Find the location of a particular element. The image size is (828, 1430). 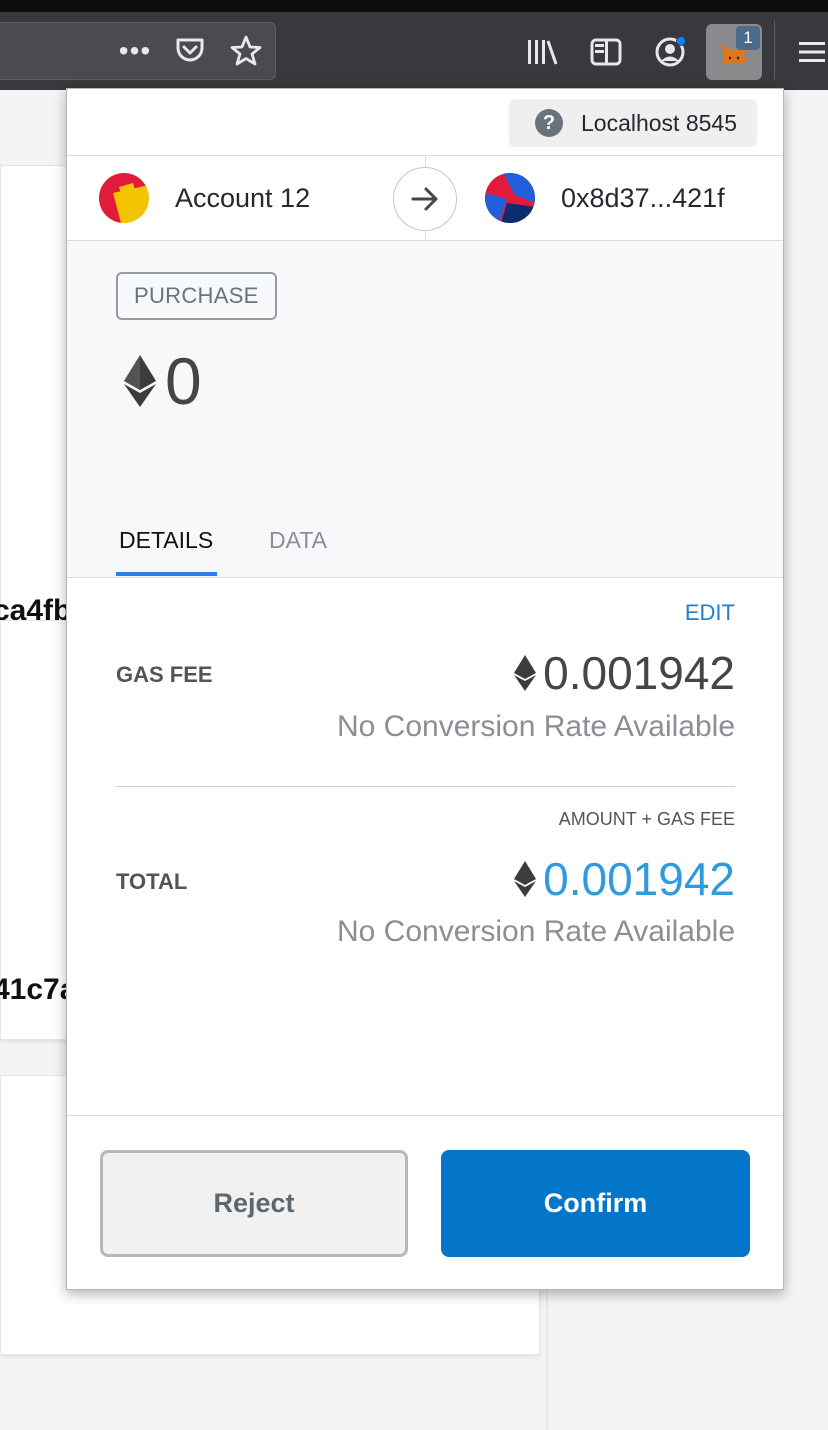

background-hash-text: 41c7a is located at coordinates (38, 989).